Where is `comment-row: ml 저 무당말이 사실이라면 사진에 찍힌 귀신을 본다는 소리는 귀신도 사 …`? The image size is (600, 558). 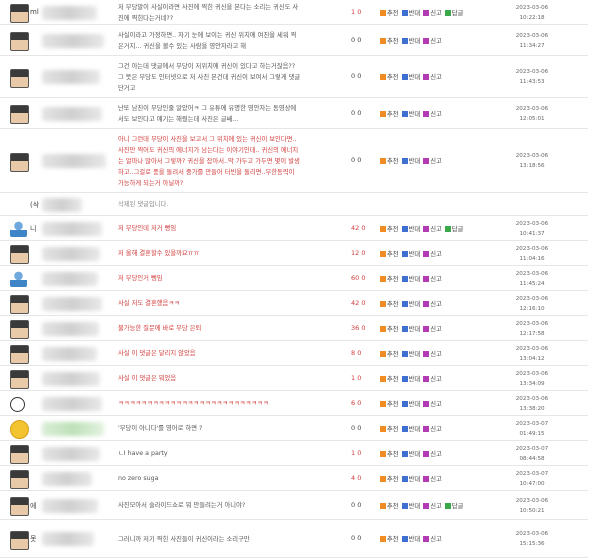 comment-row: ml 저 무당말이 사실이라면 사진에 찍힌 귀신을 본다는 소리는 귀신도 사 … is located at coordinates (294, 12).